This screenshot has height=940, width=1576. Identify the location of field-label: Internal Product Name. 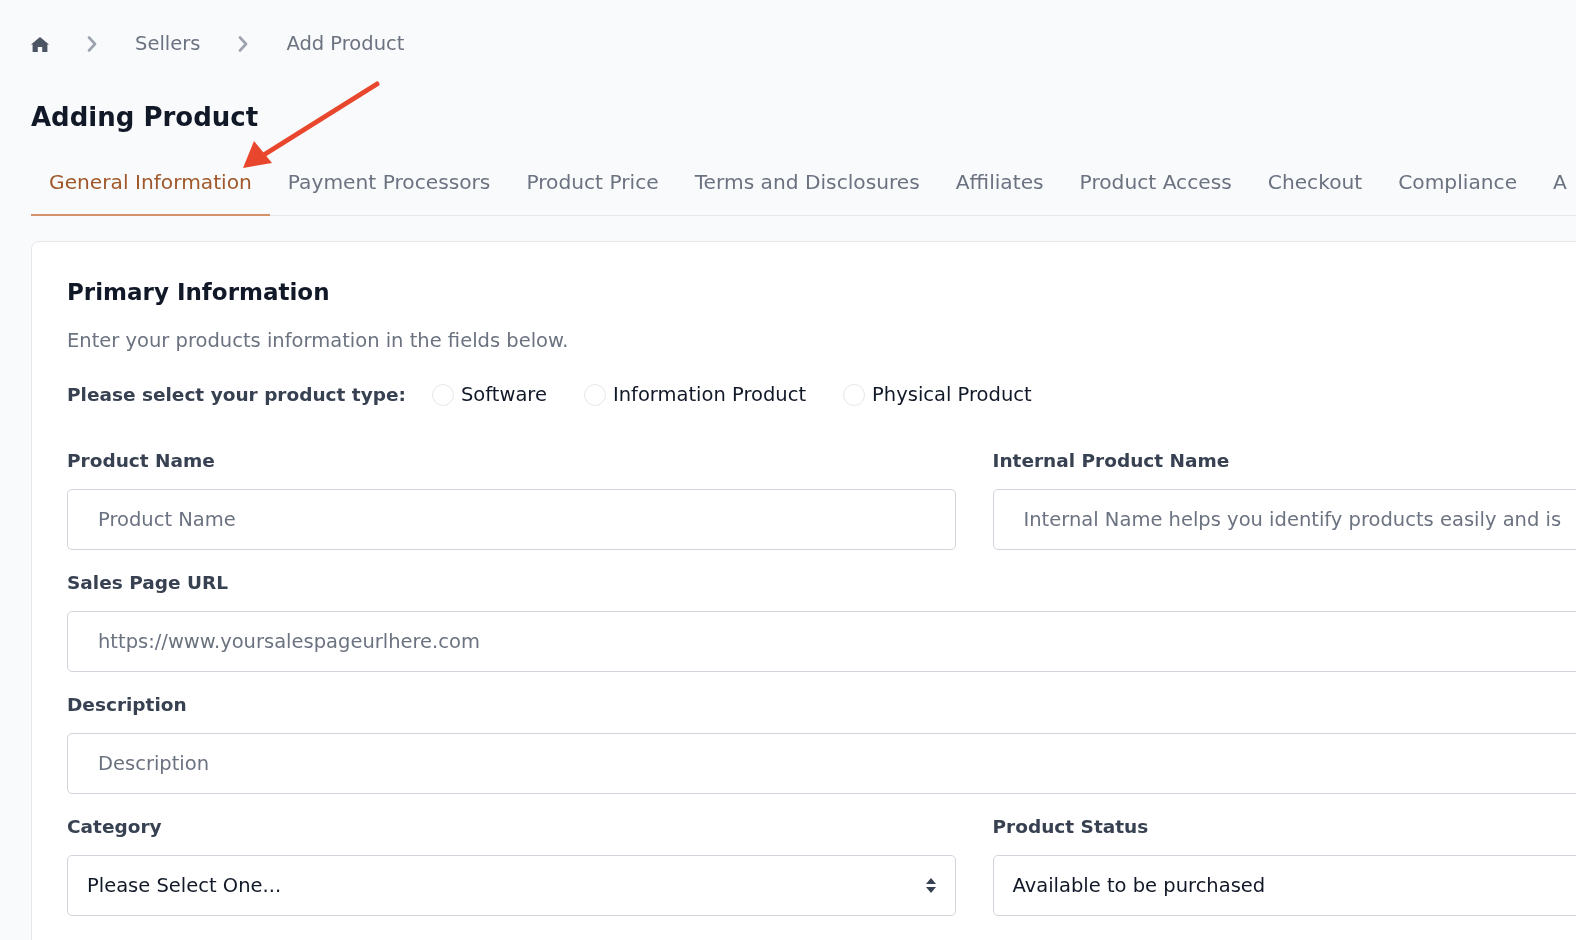
(1111, 461).